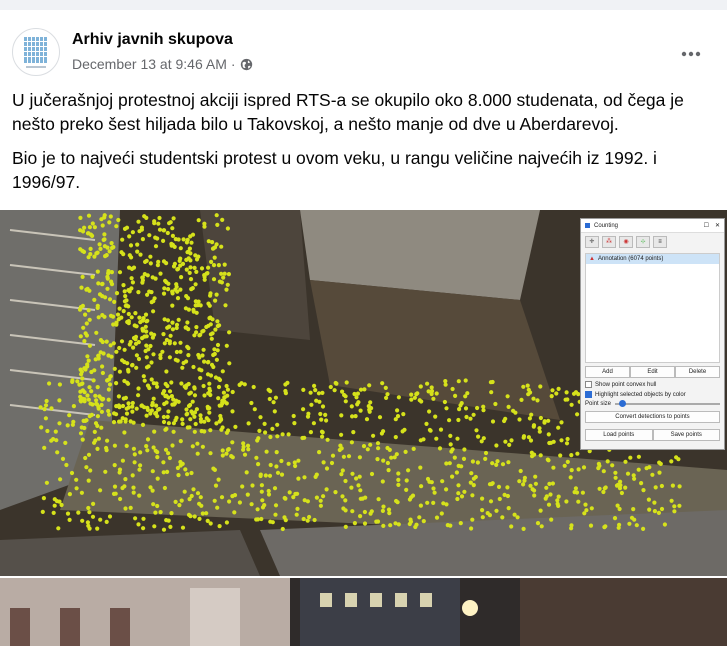 This screenshot has width=727, height=646. I want to click on post-photo-street, so click(363, 612).